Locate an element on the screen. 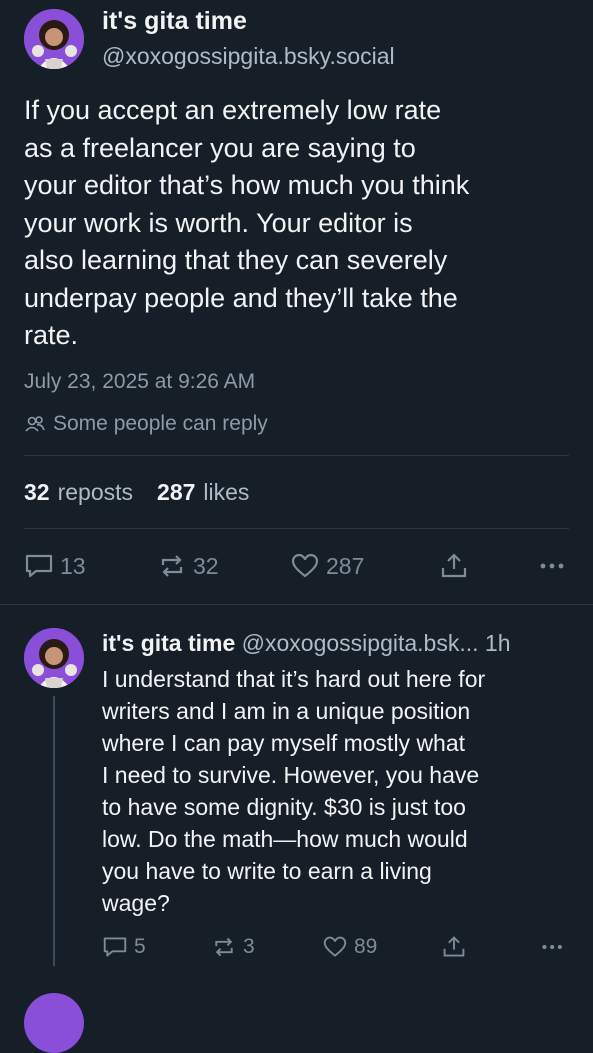 Image resolution: width=593 pixels, height=1053 pixels. reply-author-name: it's gita time is located at coordinates (168, 643).